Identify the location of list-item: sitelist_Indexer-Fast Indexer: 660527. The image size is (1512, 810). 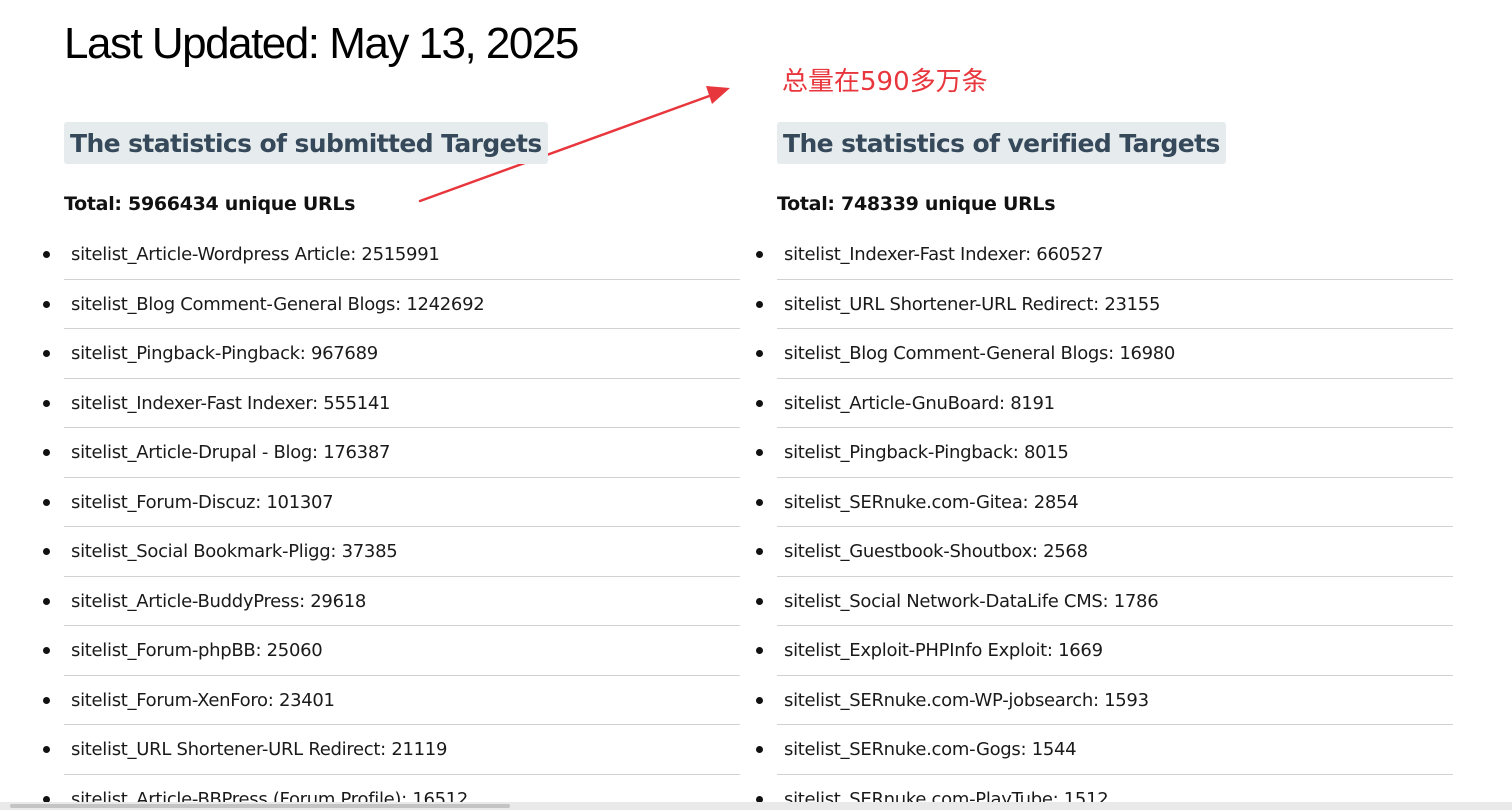
(1104, 255).